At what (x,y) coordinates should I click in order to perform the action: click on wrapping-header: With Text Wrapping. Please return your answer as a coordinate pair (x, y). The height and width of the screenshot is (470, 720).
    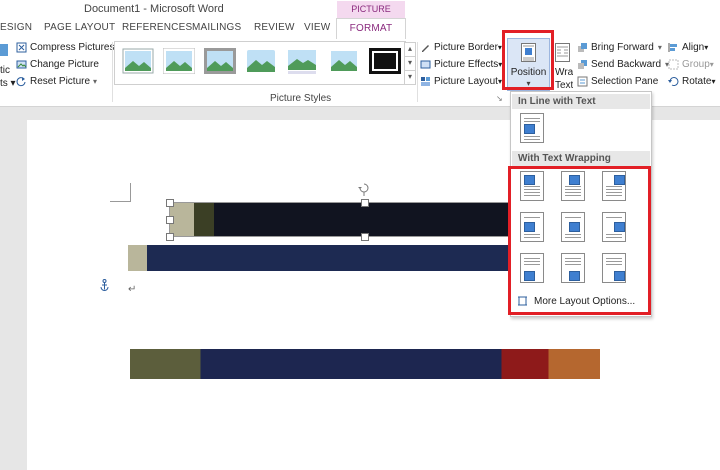
    Looking at the image, I should click on (581, 158).